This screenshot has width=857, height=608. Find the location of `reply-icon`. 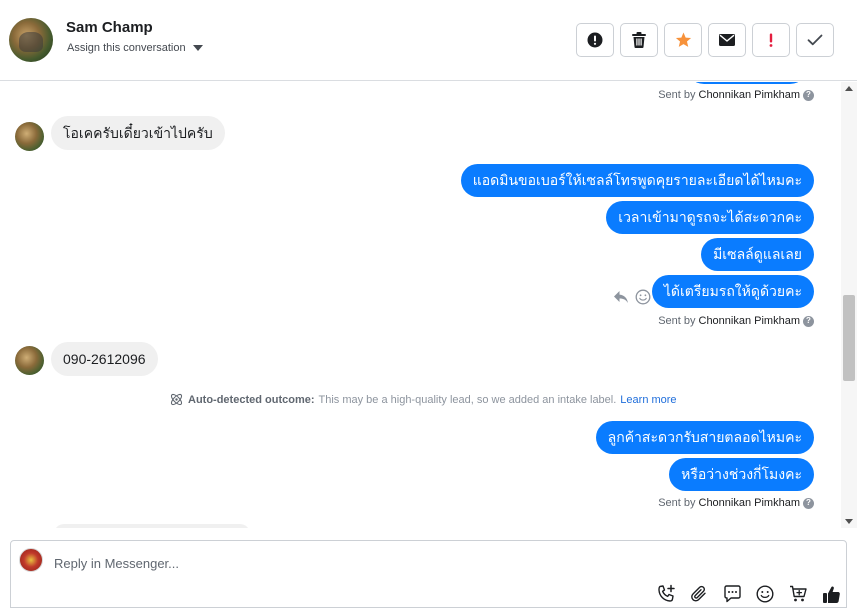

reply-icon is located at coordinates (621, 297).